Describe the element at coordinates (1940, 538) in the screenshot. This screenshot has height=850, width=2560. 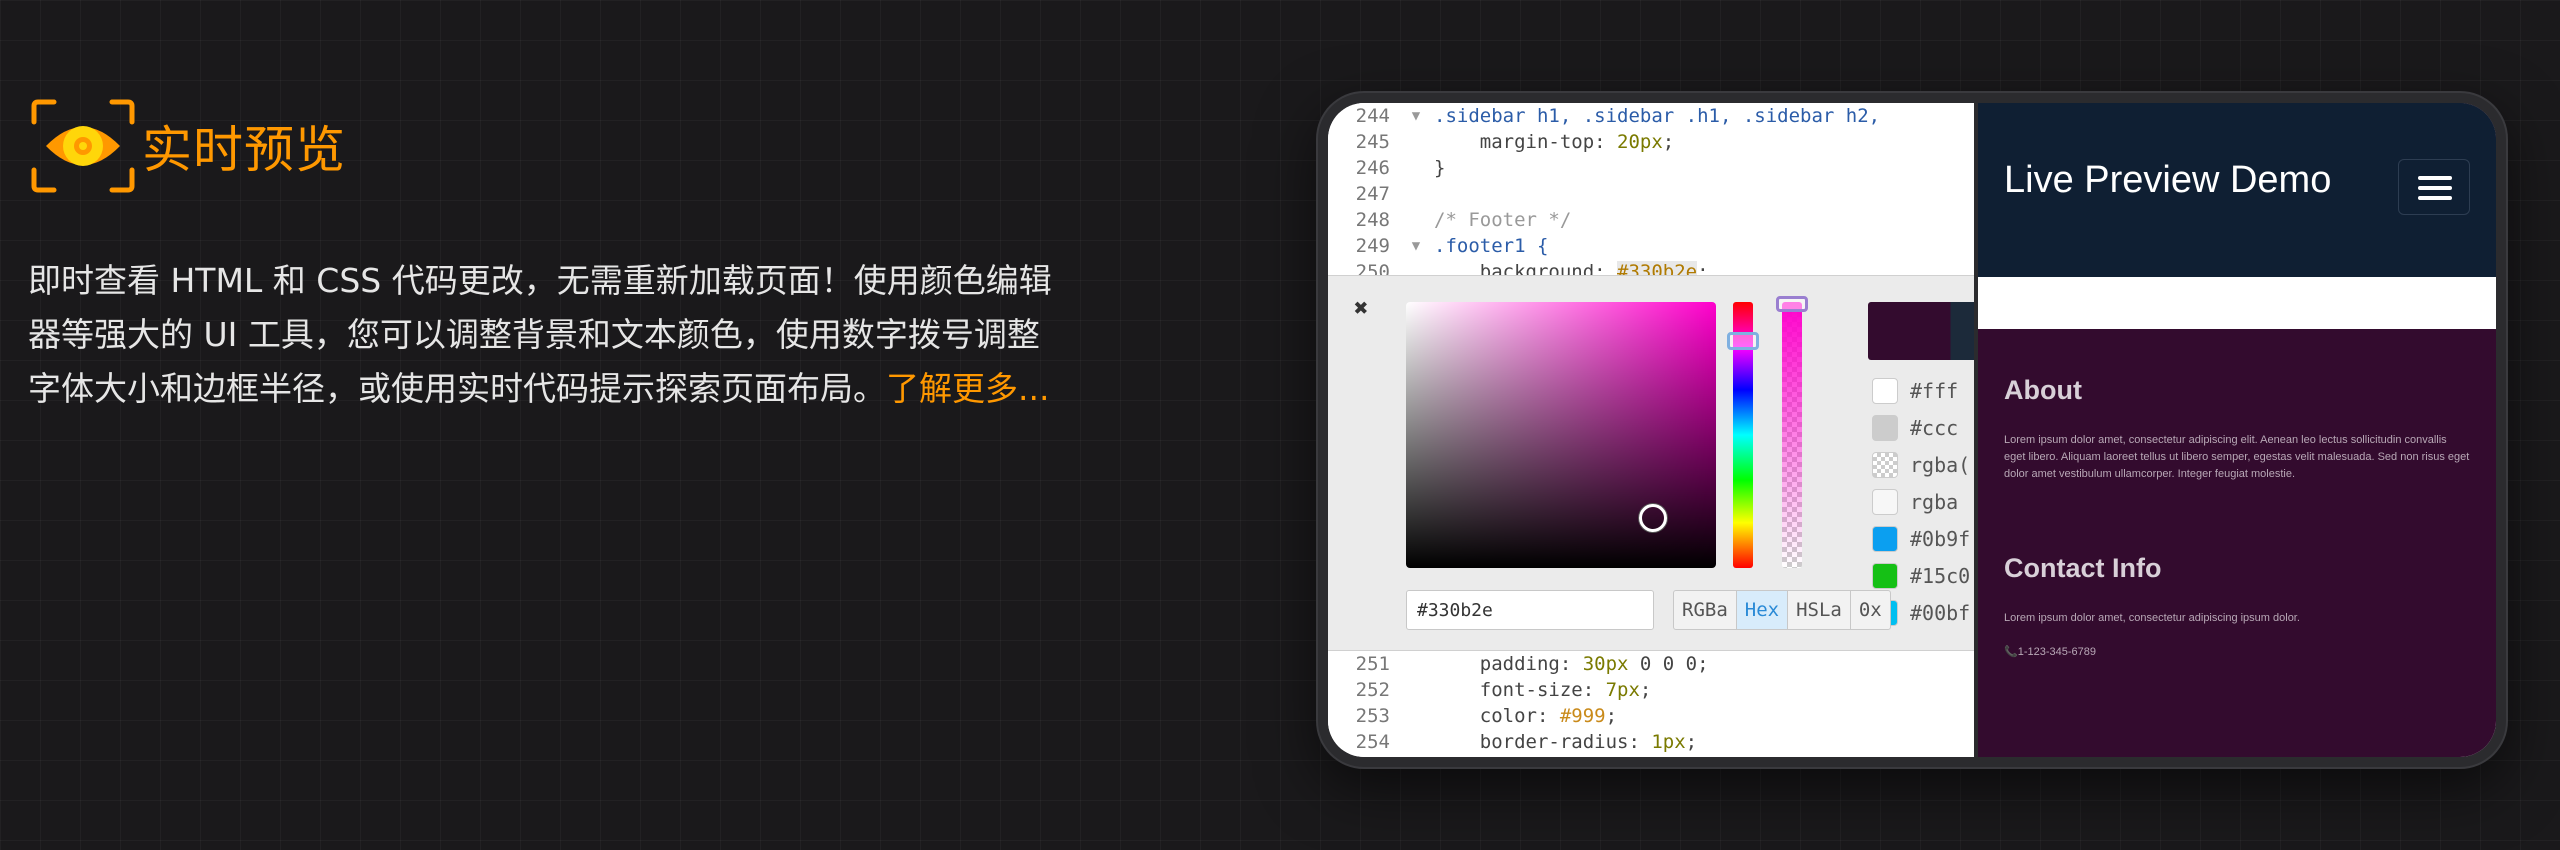
I see `palette-label: #0b9f` at that location.